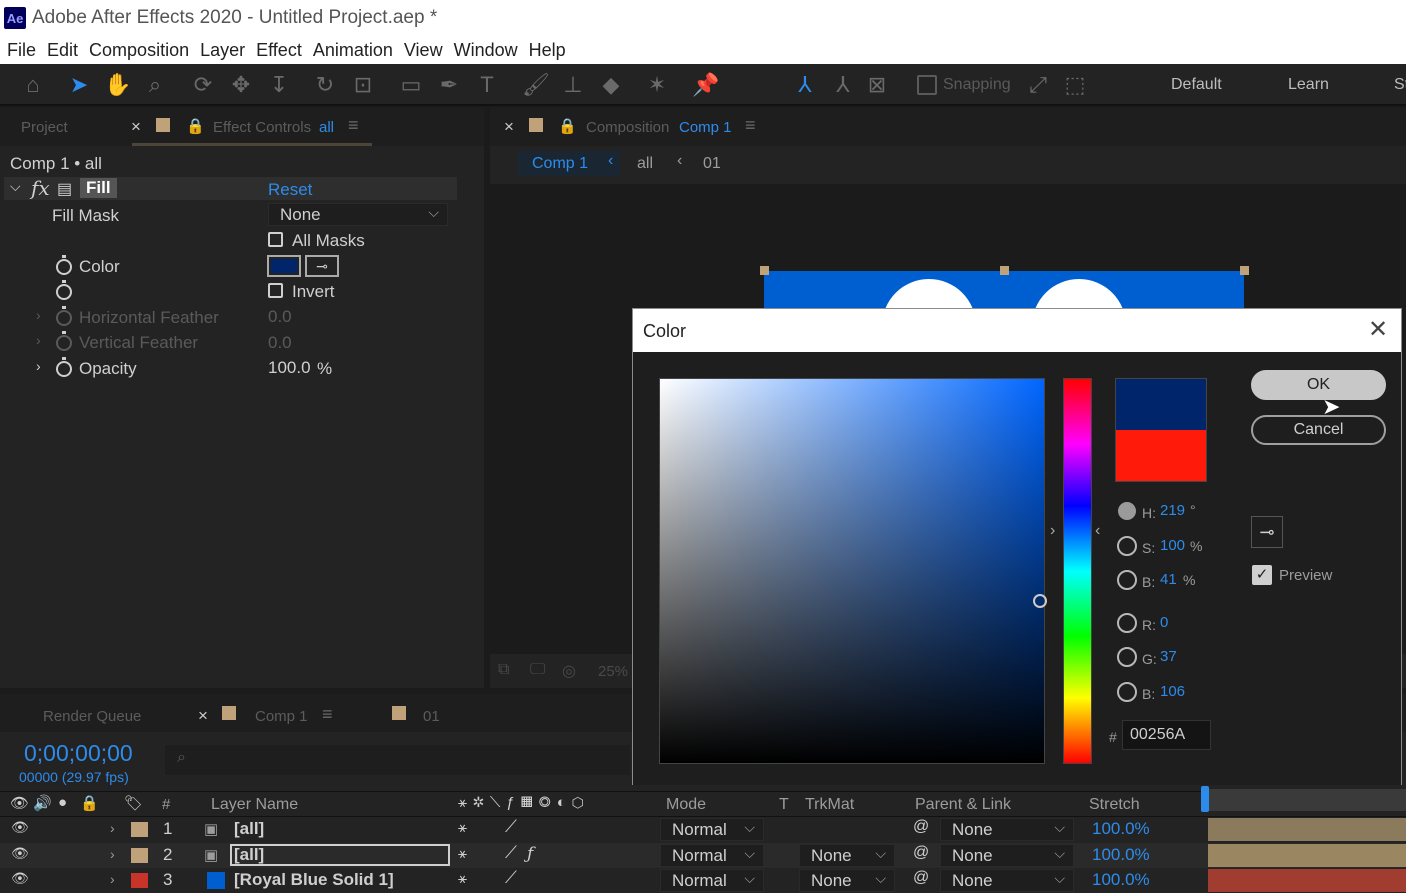 The height and width of the screenshot is (893, 1406). Describe the element at coordinates (705, 85) in the screenshot. I see `puppet-pin-tool-icon: 📌` at that location.